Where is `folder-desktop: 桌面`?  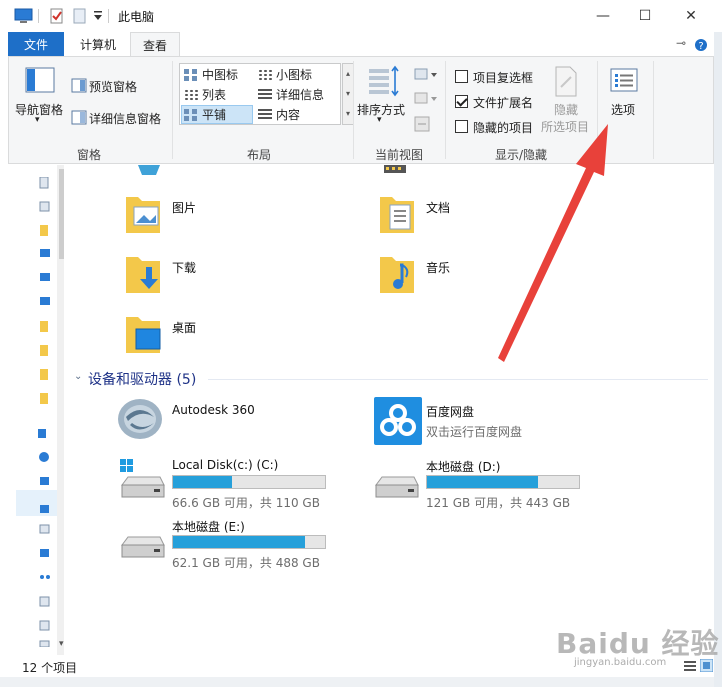
folder-desktop: 桌面 is located at coordinates (158, 336).